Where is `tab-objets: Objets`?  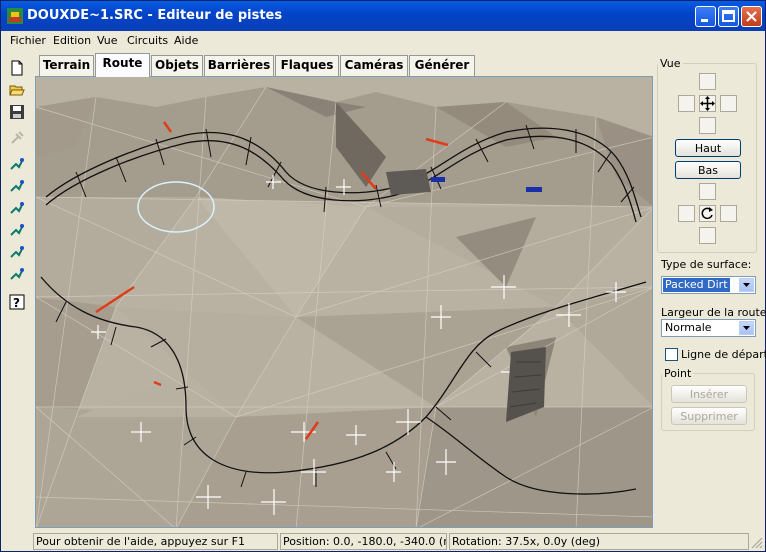
tab-objets: Objets is located at coordinates (177, 65).